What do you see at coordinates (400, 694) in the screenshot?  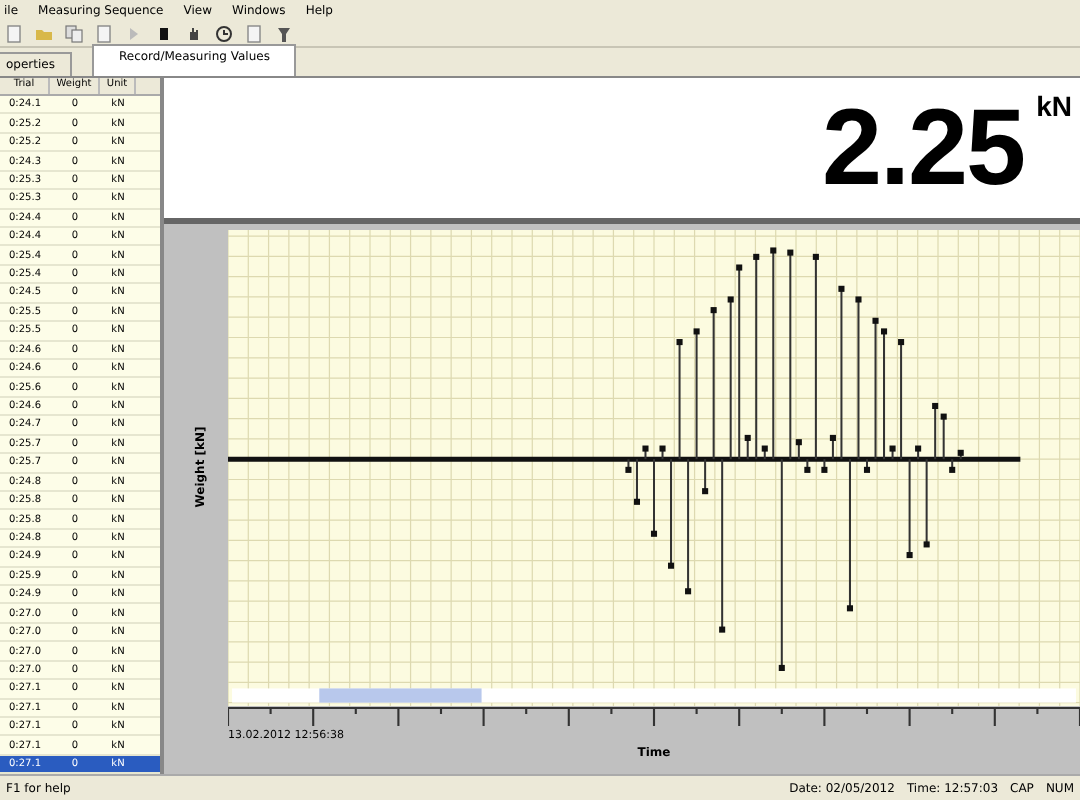 I see `scroll-thumb` at bounding box center [400, 694].